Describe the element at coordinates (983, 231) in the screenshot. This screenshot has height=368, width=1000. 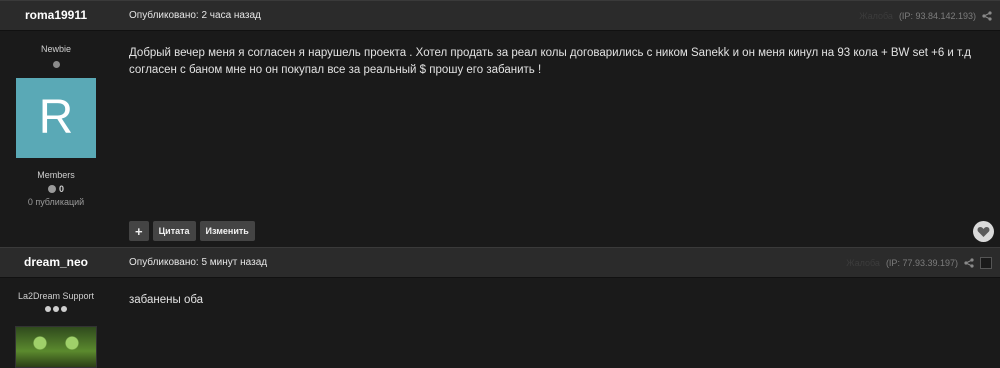
I see `heart-icon` at that location.